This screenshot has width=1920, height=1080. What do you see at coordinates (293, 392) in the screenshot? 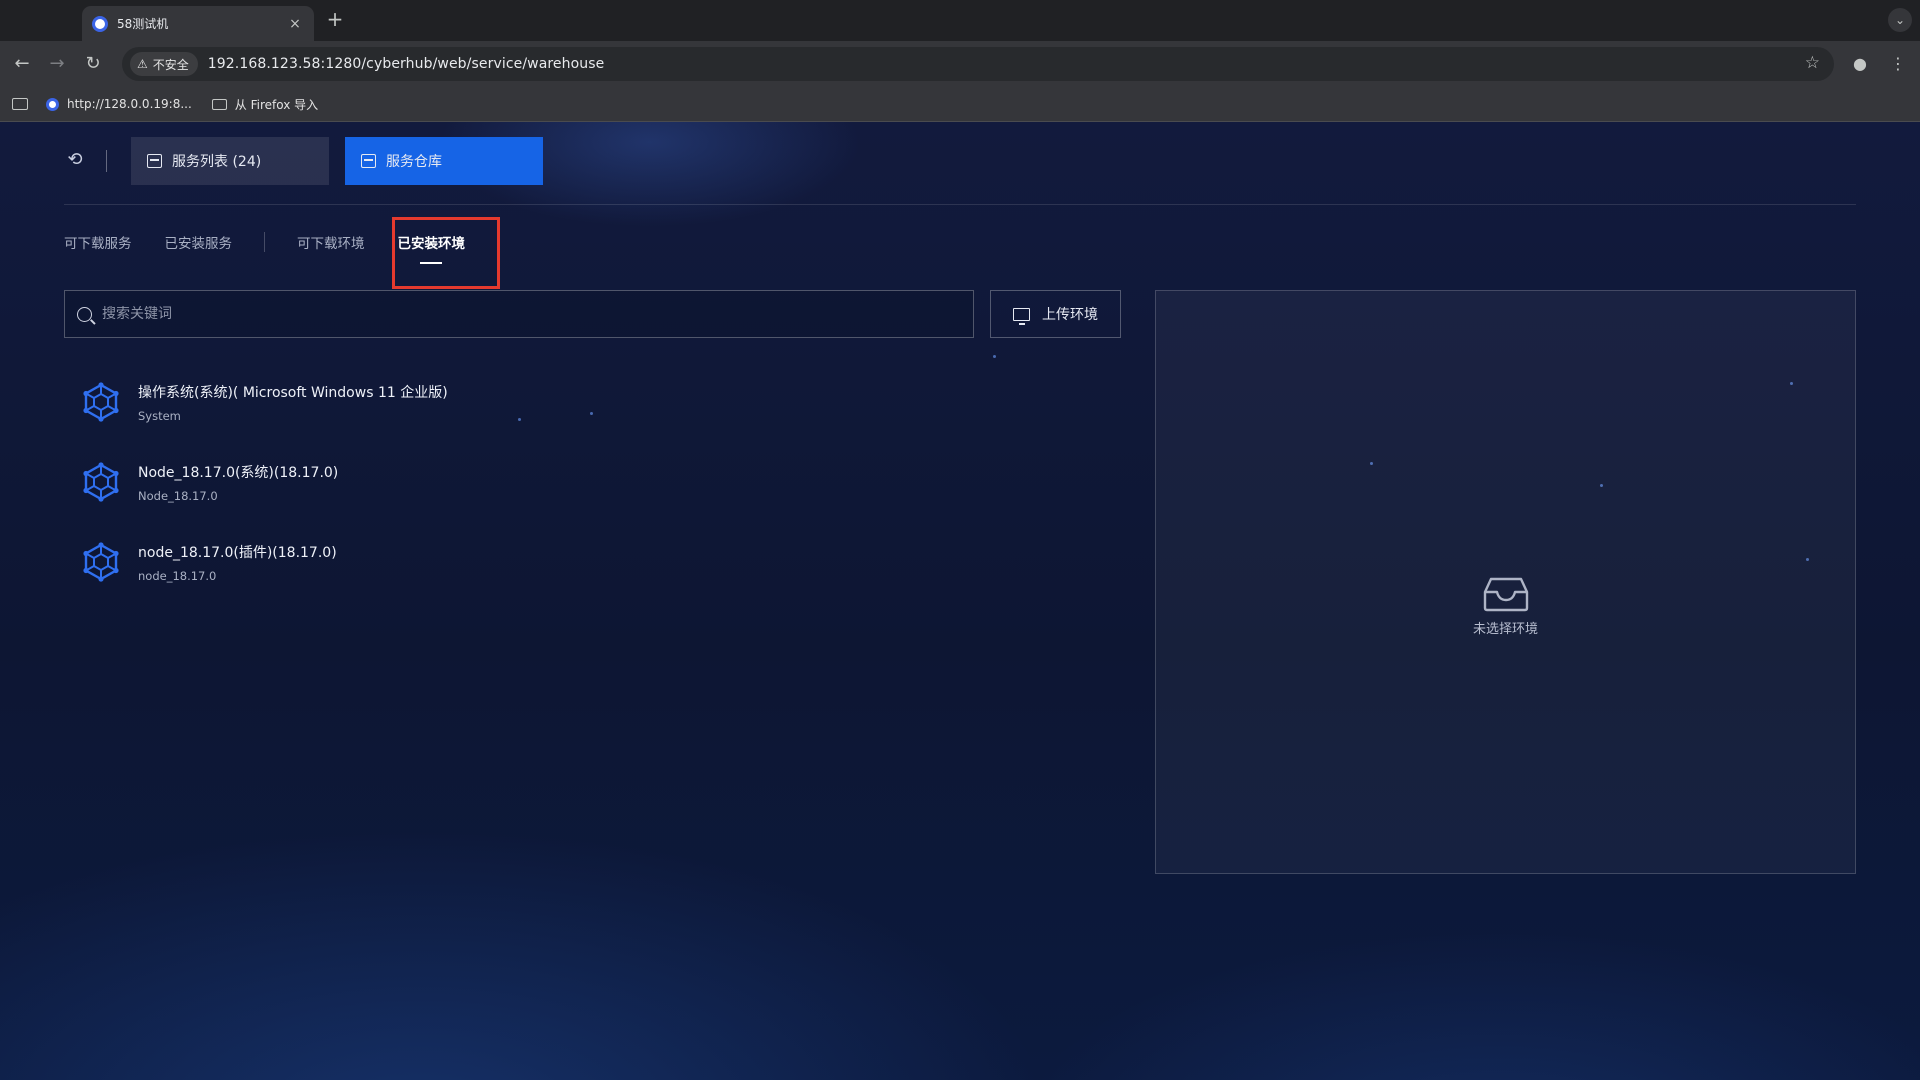
I see `environment-name: 操作系统(系统)( Microsoft Windows 11 企业版)` at bounding box center [293, 392].